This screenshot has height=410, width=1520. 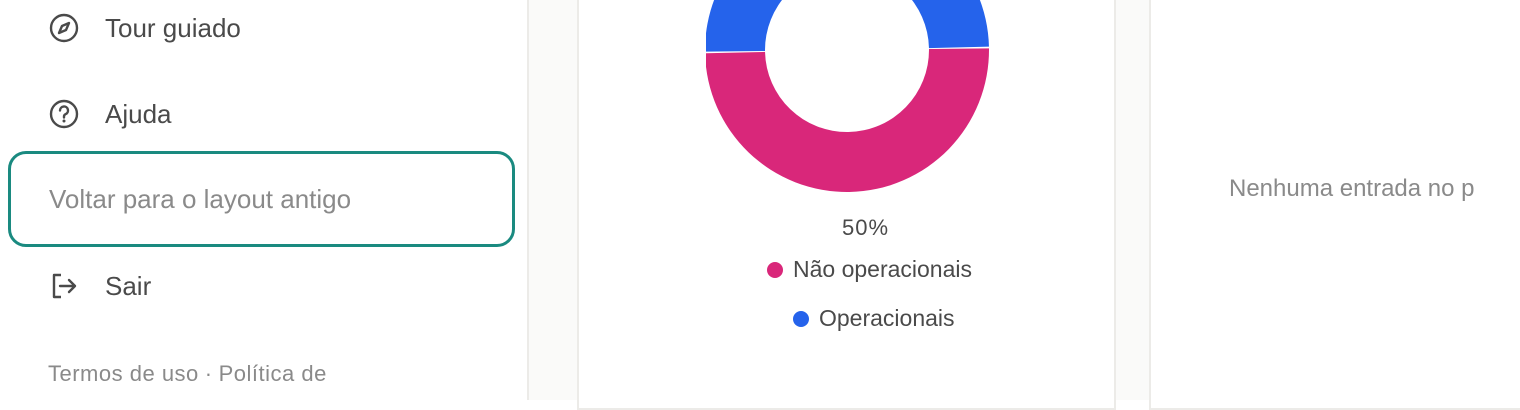 What do you see at coordinates (128, 285) in the screenshot?
I see `logout-label: Sair` at bounding box center [128, 285].